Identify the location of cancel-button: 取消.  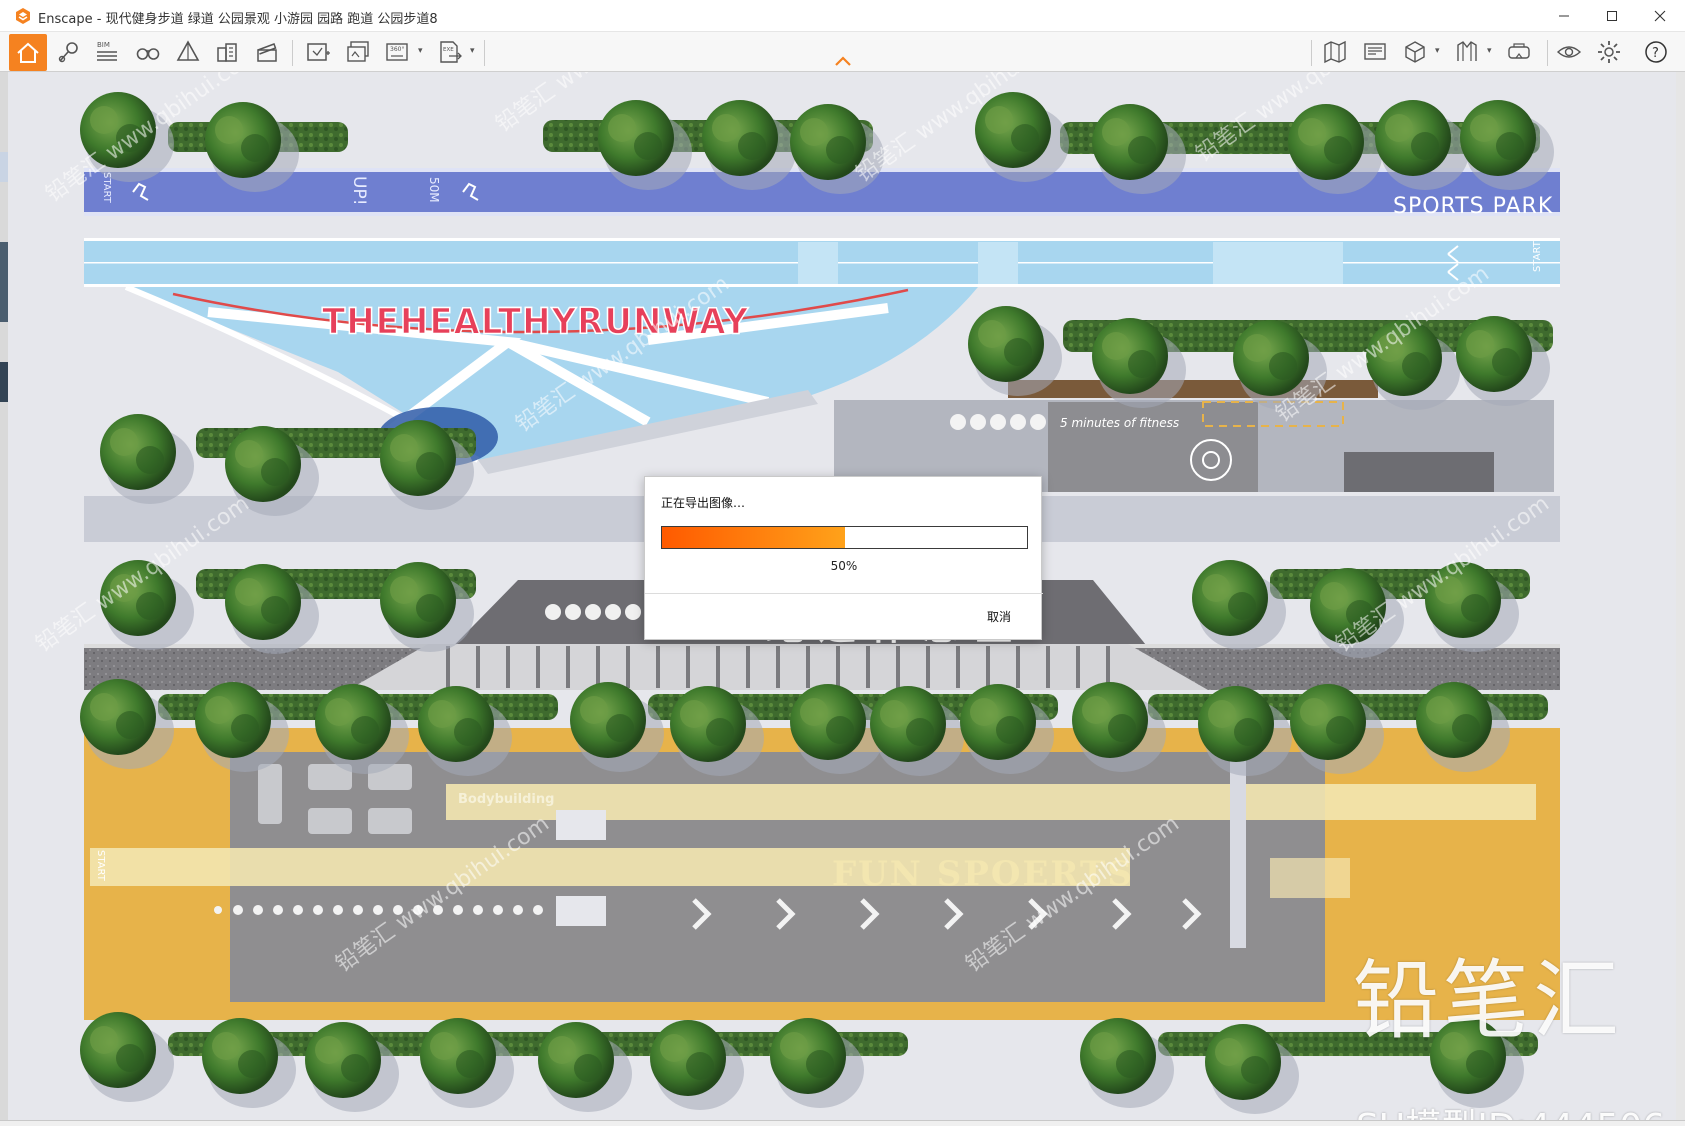
(999, 617).